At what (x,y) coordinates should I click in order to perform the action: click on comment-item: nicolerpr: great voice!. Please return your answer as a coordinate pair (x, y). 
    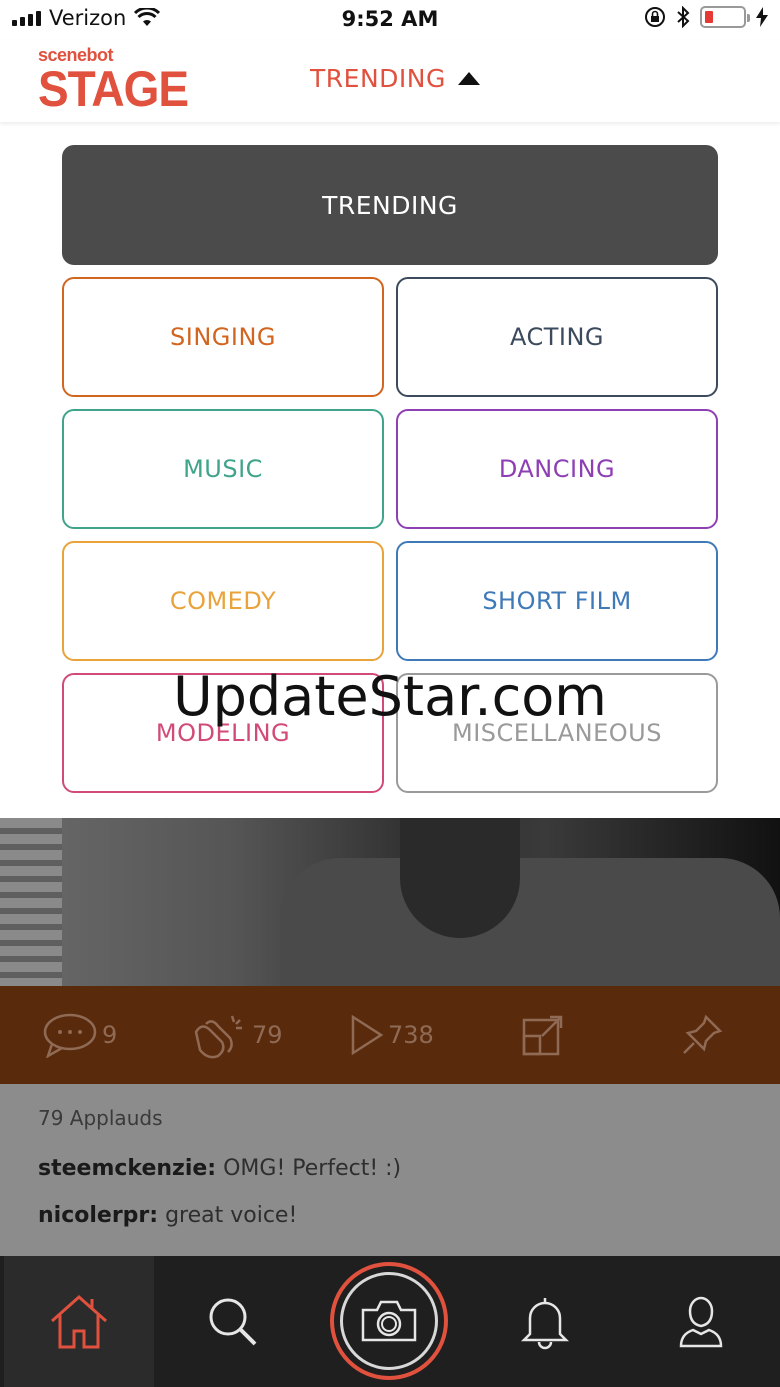
    Looking at the image, I should click on (390, 1215).